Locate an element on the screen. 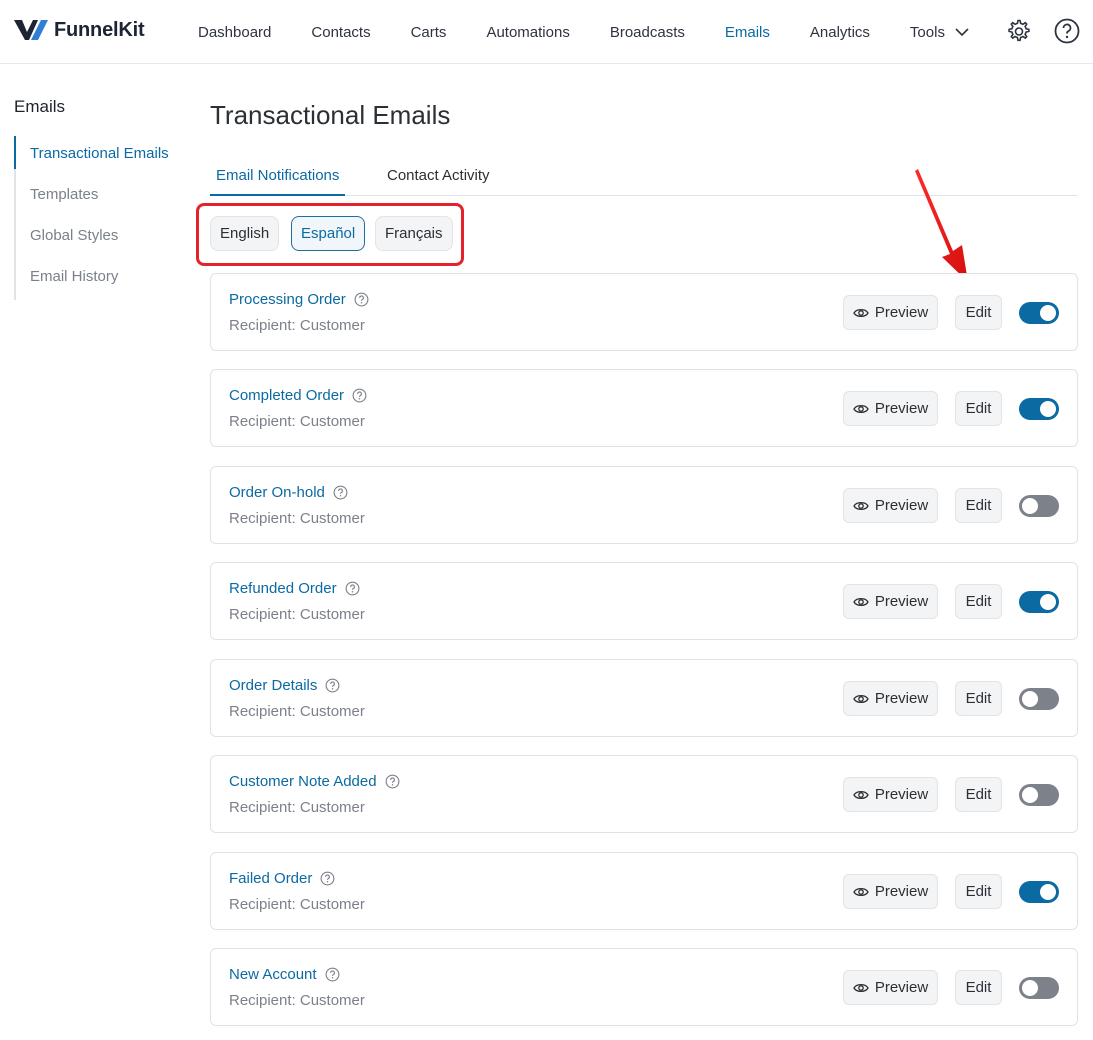 Image resolution: width=1093 pixels, height=1040 pixels. email-title: Completed Order is located at coordinates (298, 395).